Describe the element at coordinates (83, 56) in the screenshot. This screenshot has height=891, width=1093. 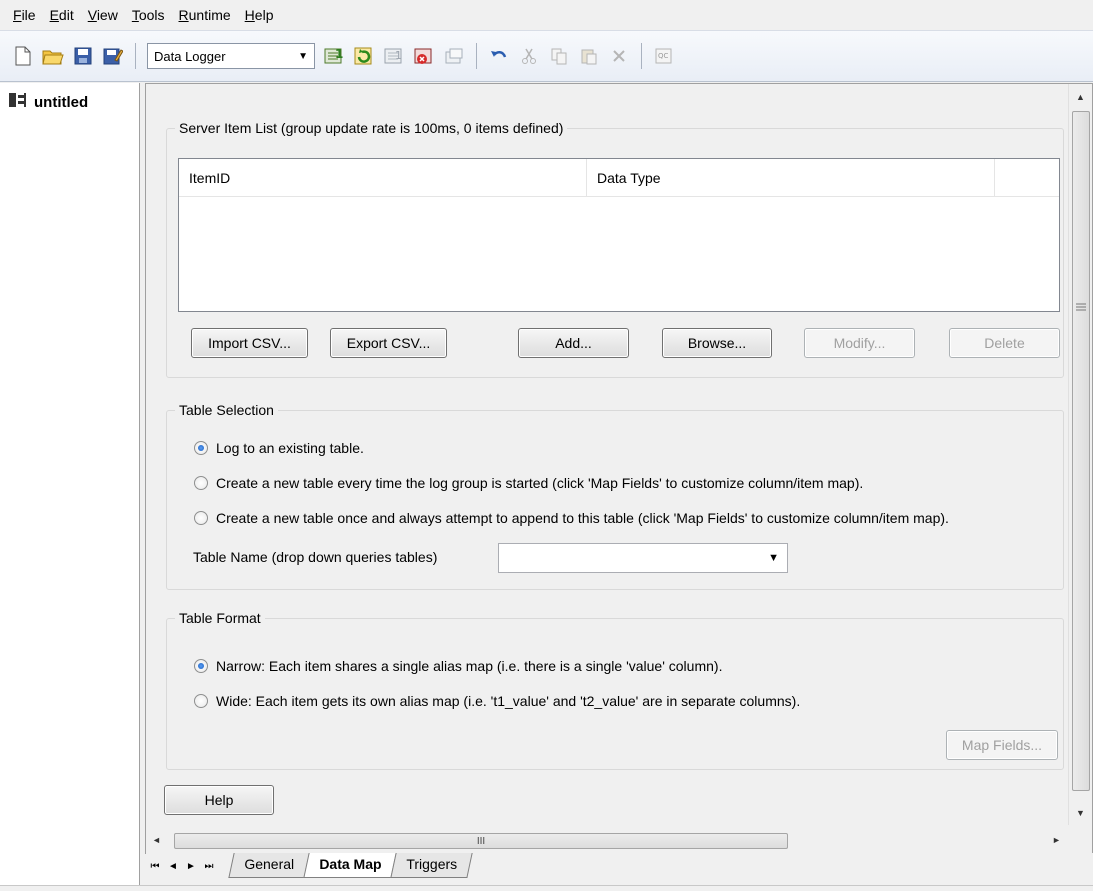
I see `save-icon` at that location.